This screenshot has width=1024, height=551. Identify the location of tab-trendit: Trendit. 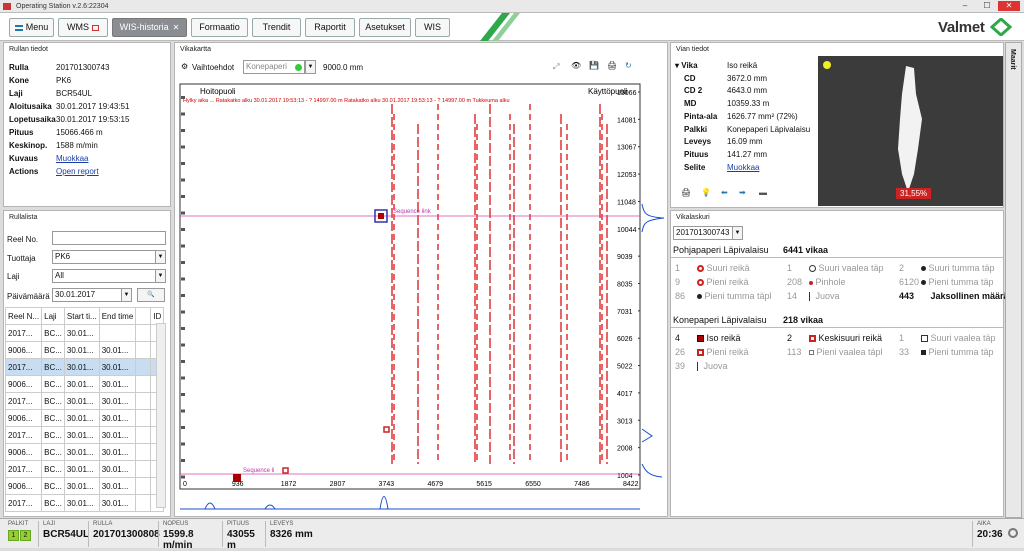
(276, 27).